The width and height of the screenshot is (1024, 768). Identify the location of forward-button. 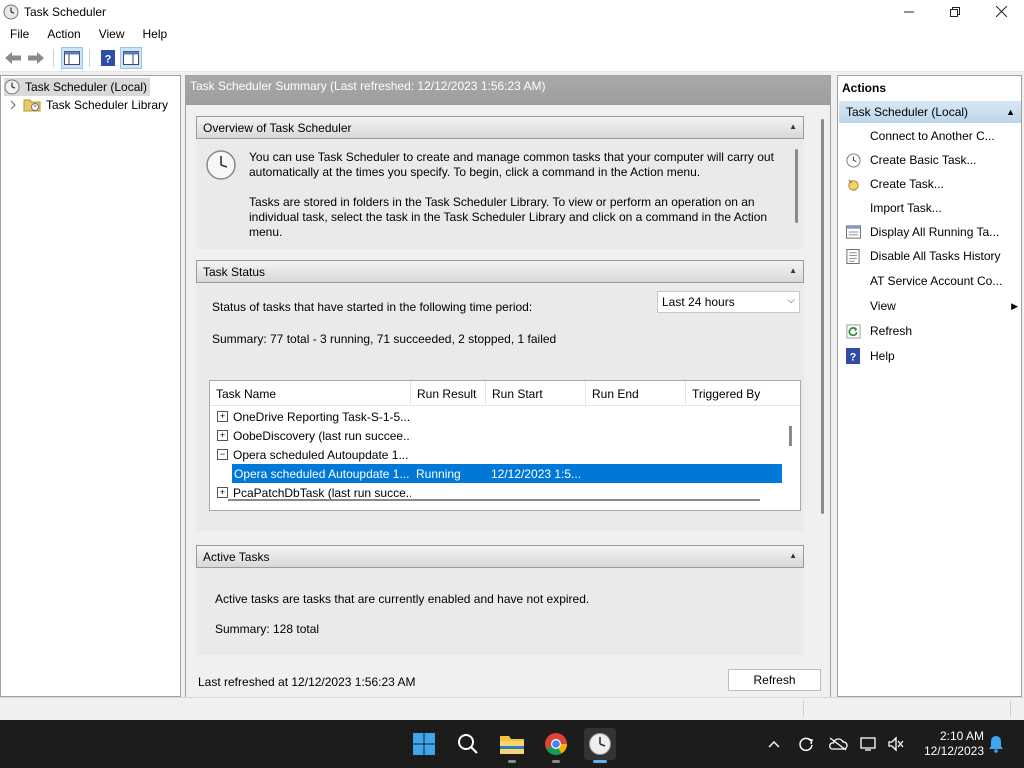
(36, 58).